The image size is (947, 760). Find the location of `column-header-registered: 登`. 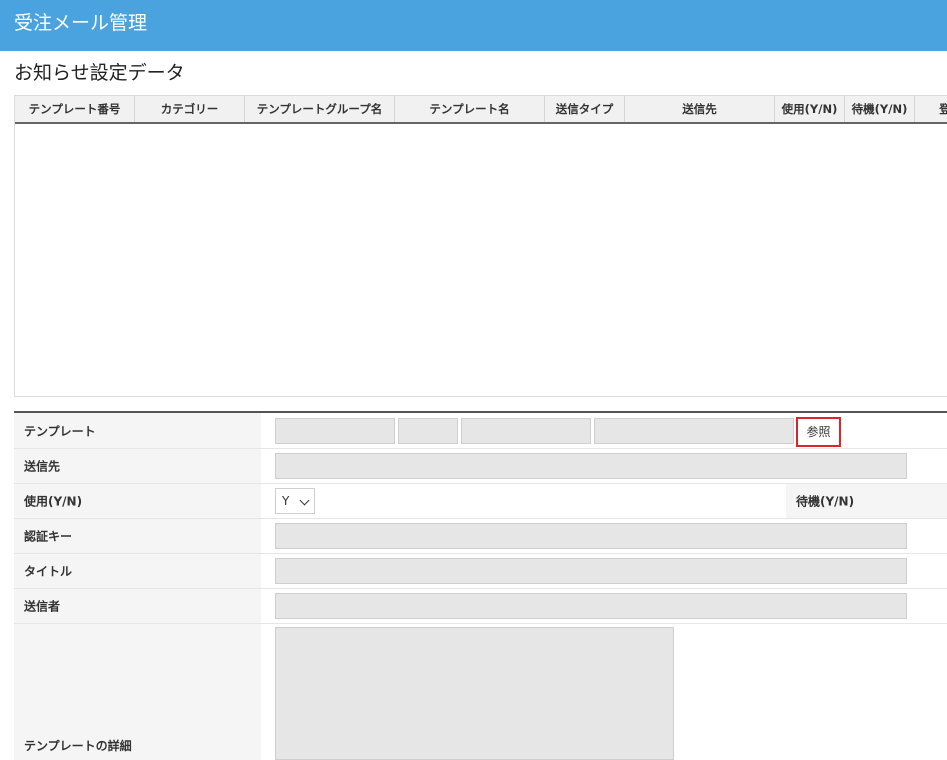

column-header-registered: 登 is located at coordinates (931, 109).